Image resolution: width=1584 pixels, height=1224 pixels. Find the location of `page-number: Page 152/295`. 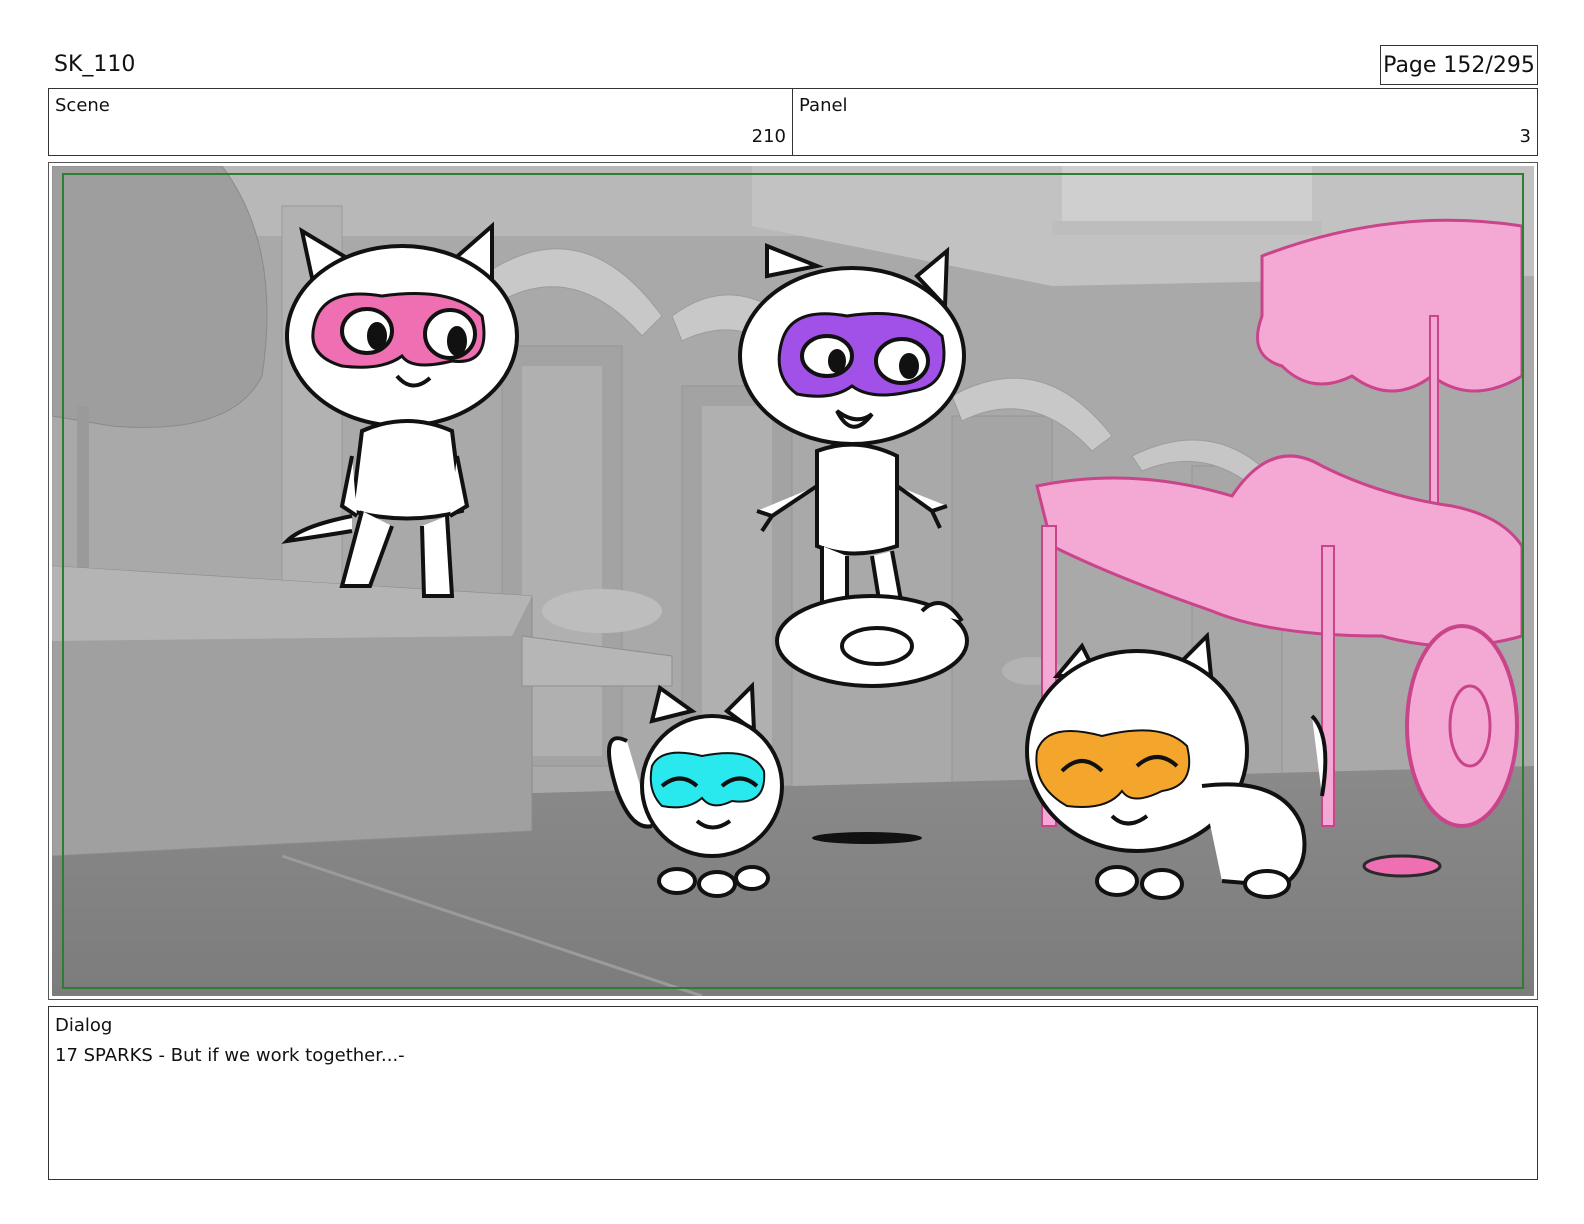

page-number: Page 152/295 is located at coordinates (1459, 65).